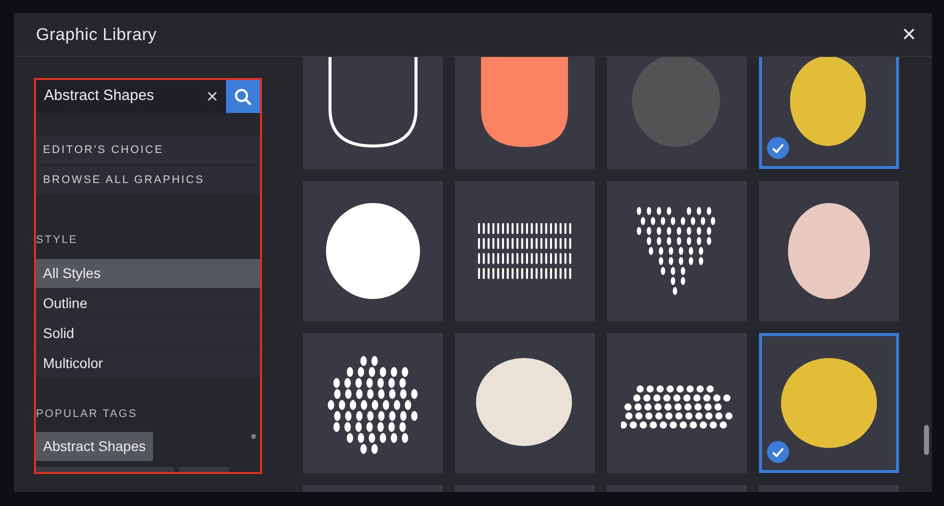 The width and height of the screenshot is (944, 506). I want to click on search-button, so click(243, 96).